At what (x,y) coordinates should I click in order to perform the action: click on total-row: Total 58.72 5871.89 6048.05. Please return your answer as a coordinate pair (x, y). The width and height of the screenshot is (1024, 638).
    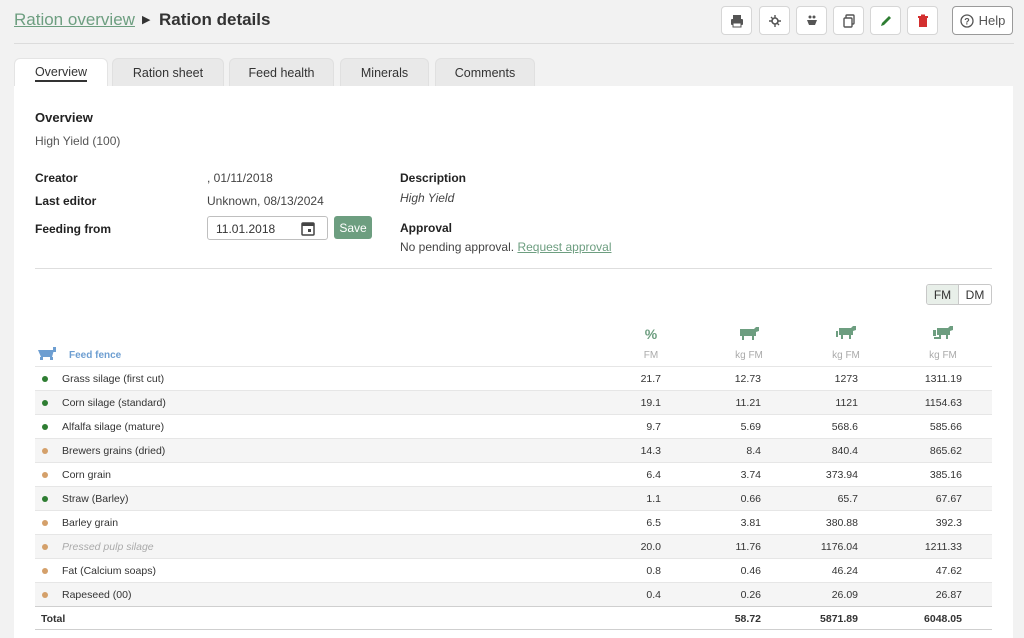
    Looking at the image, I should click on (513, 618).